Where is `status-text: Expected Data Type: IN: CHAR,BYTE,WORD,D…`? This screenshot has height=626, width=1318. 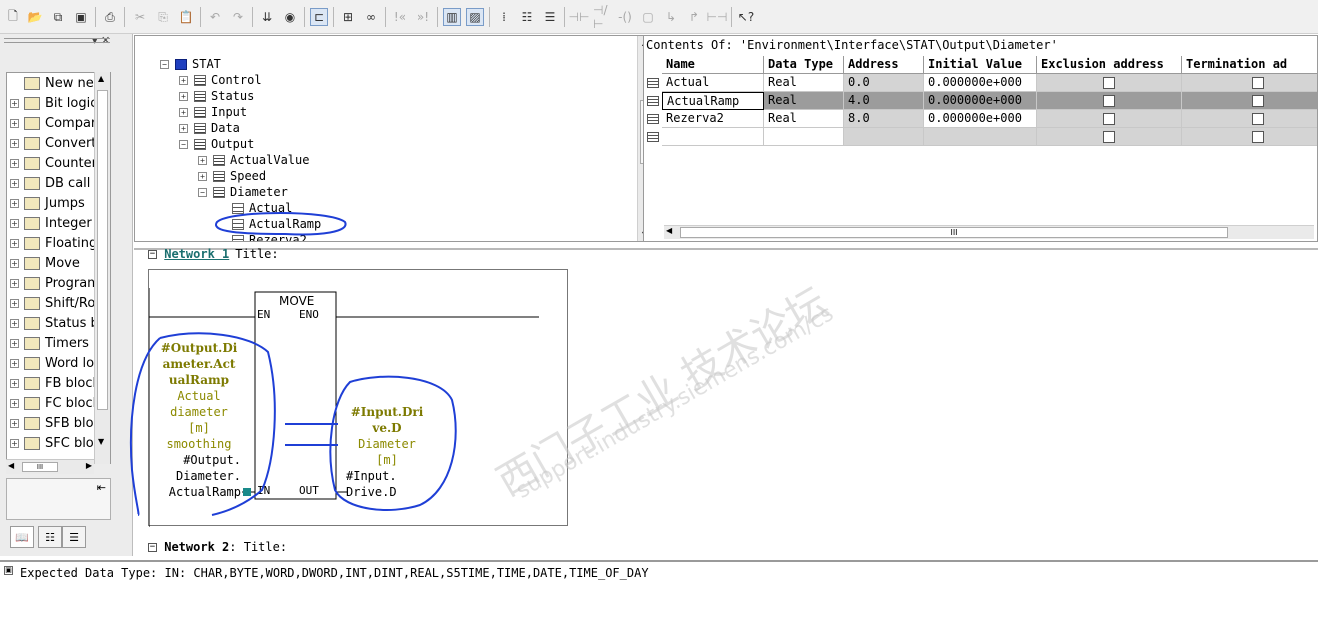 status-text: Expected Data Type: IN: CHAR,BYTE,WORD,D… is located at coordinates (334, 573).